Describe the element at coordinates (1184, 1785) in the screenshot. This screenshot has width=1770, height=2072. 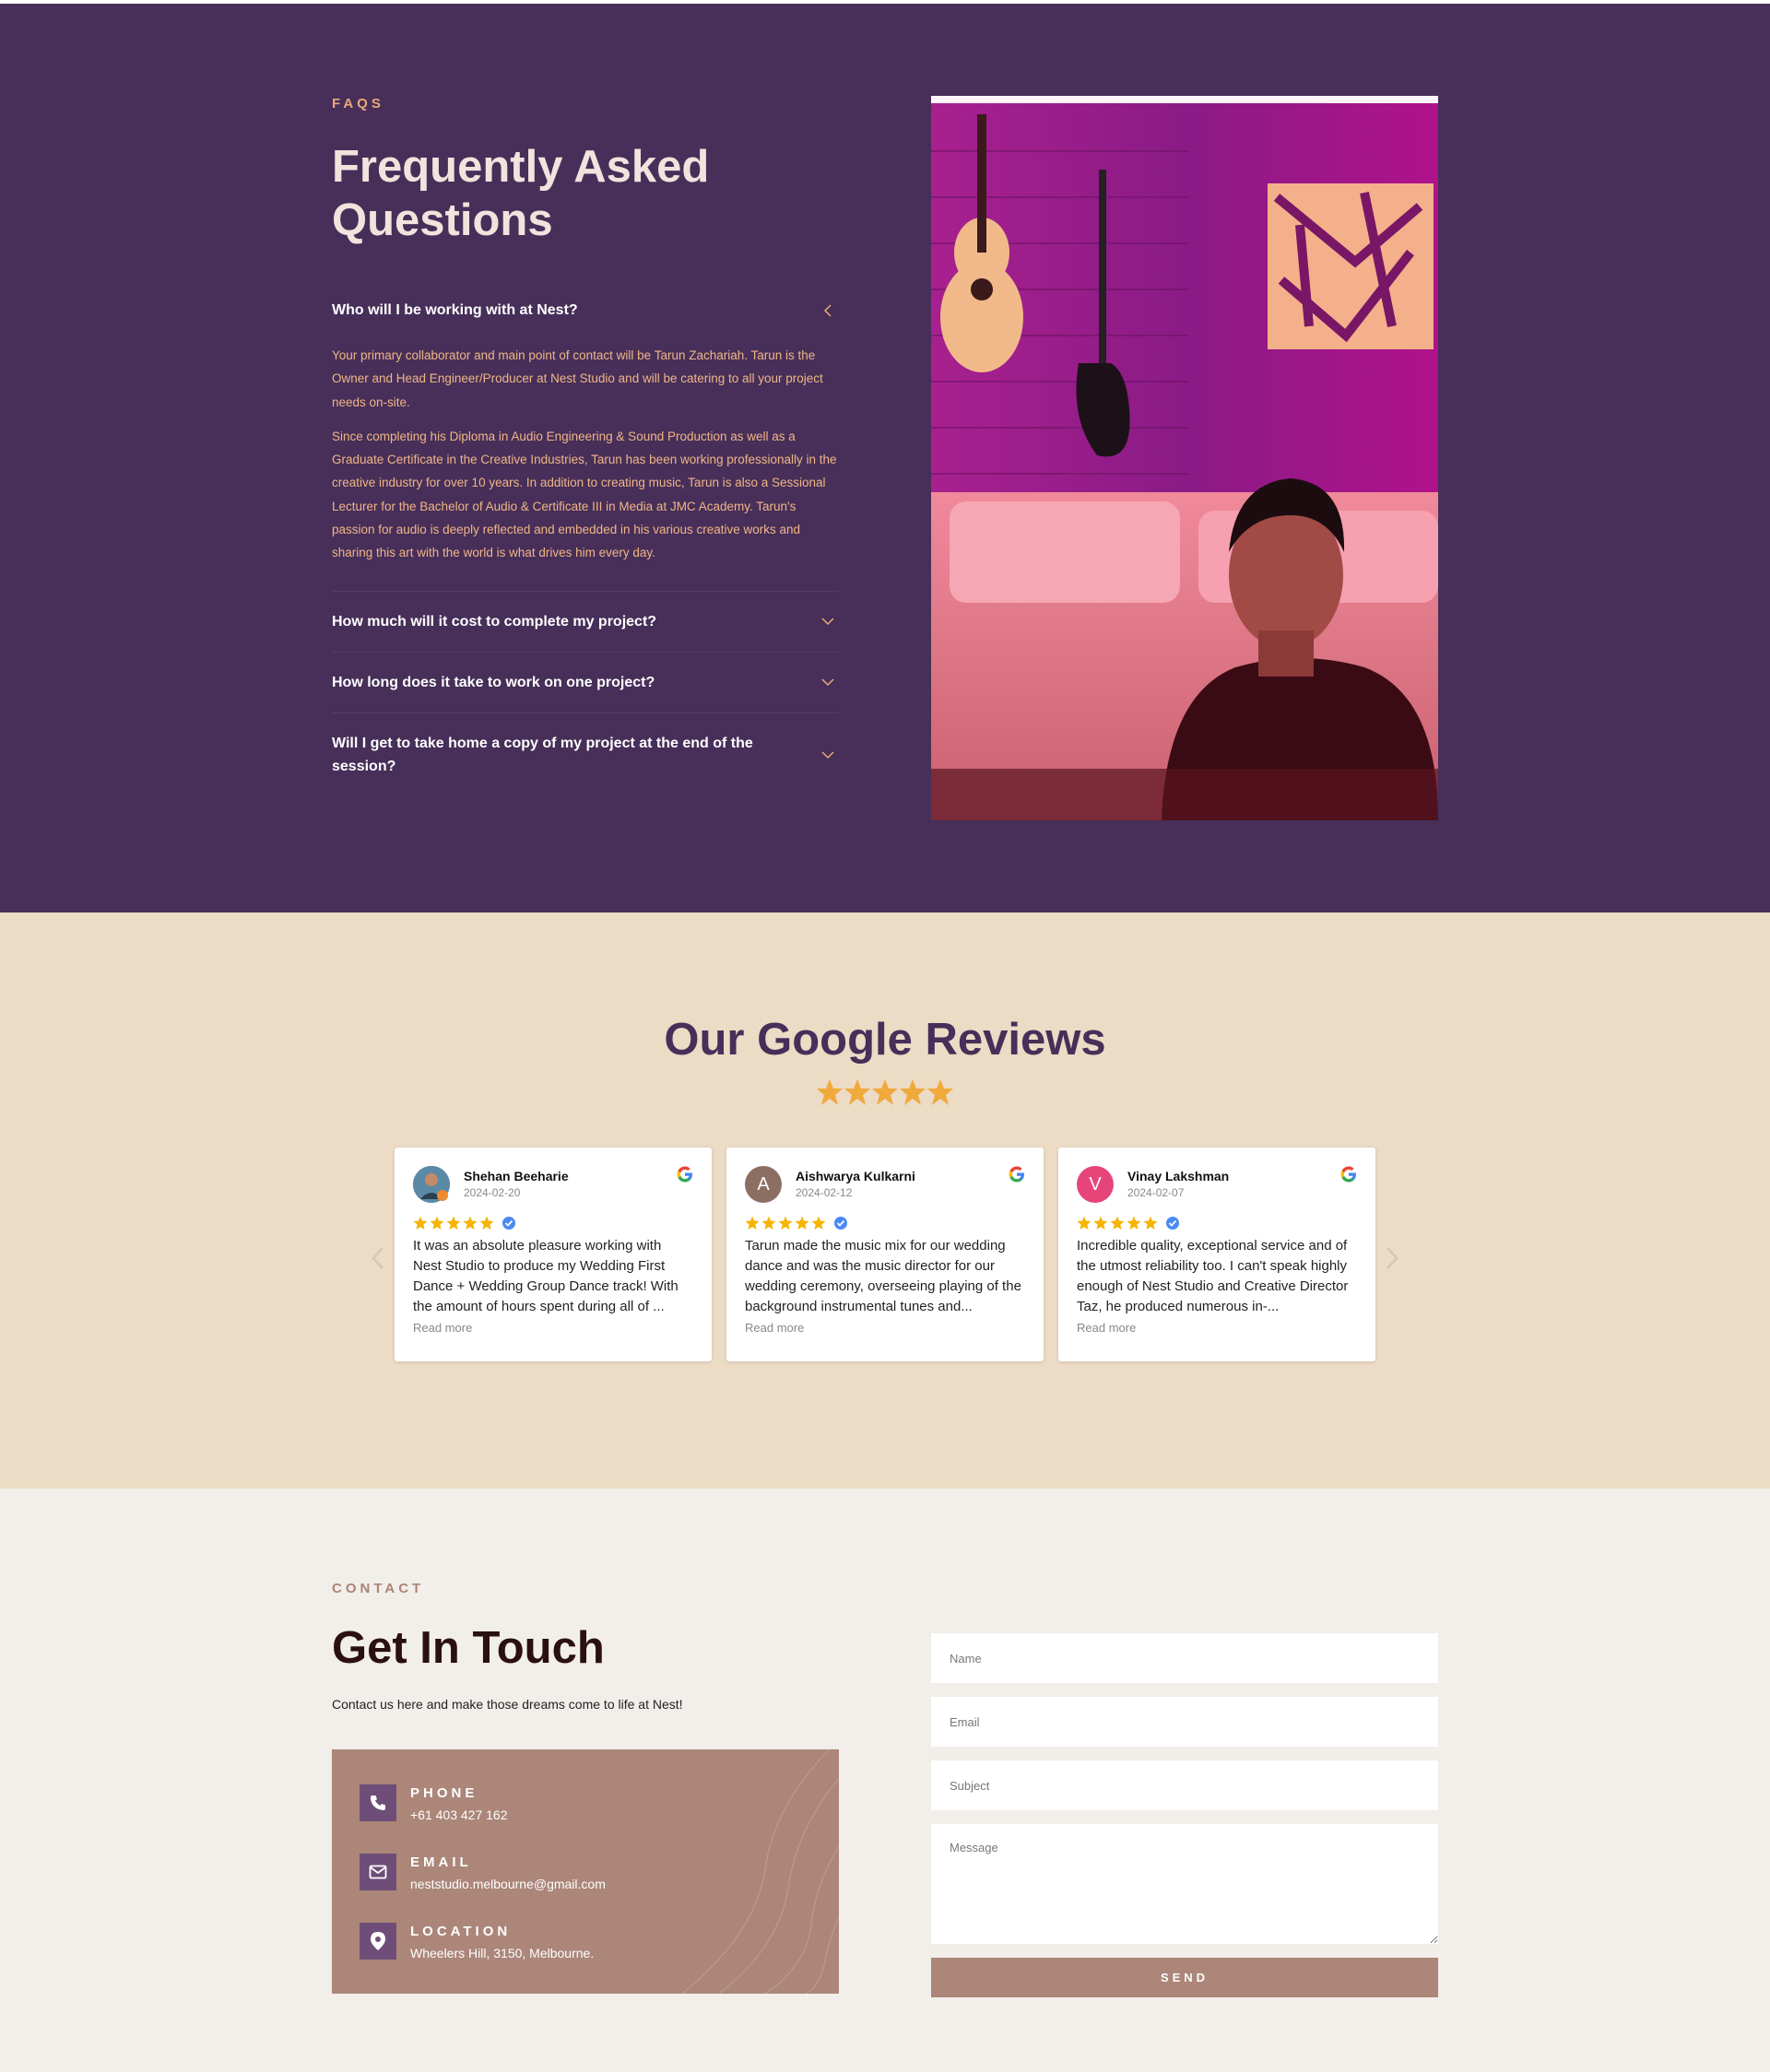
I see `subject-input` at that location.